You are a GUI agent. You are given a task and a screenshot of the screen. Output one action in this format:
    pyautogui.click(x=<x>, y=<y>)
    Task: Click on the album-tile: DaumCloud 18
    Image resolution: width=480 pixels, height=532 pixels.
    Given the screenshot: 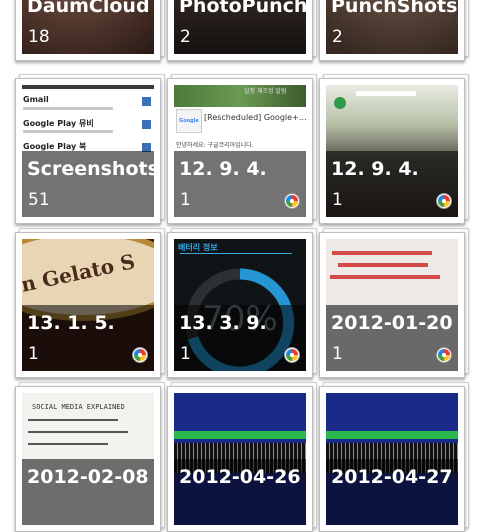 What is the action you would take?
    pyautogui.click(x=90, y=30)
    